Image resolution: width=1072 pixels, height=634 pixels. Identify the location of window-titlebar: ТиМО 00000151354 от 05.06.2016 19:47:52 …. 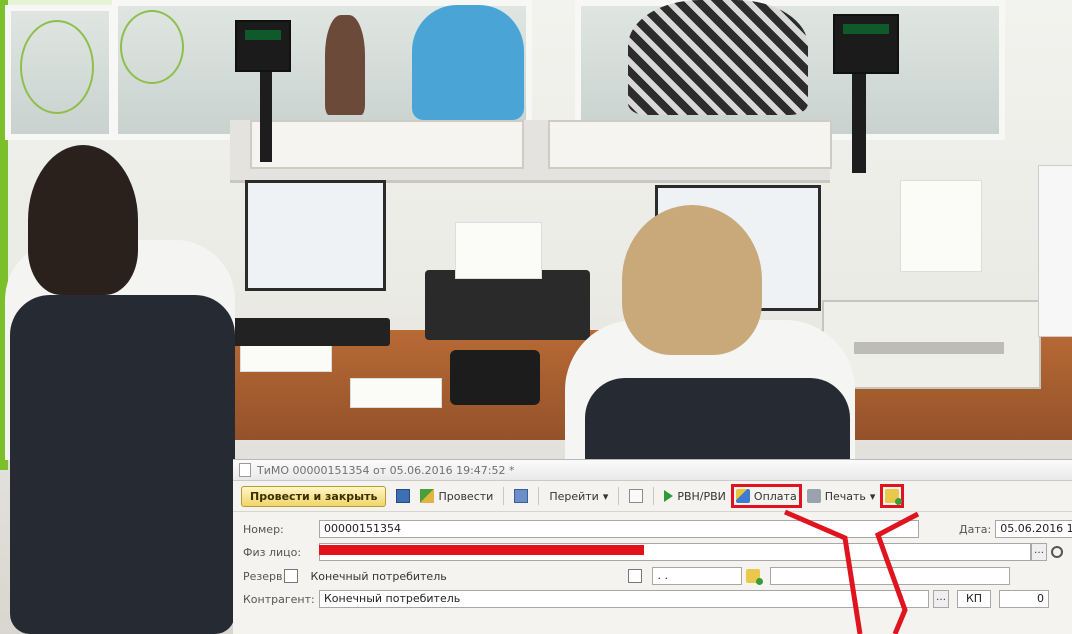
(652, 470).